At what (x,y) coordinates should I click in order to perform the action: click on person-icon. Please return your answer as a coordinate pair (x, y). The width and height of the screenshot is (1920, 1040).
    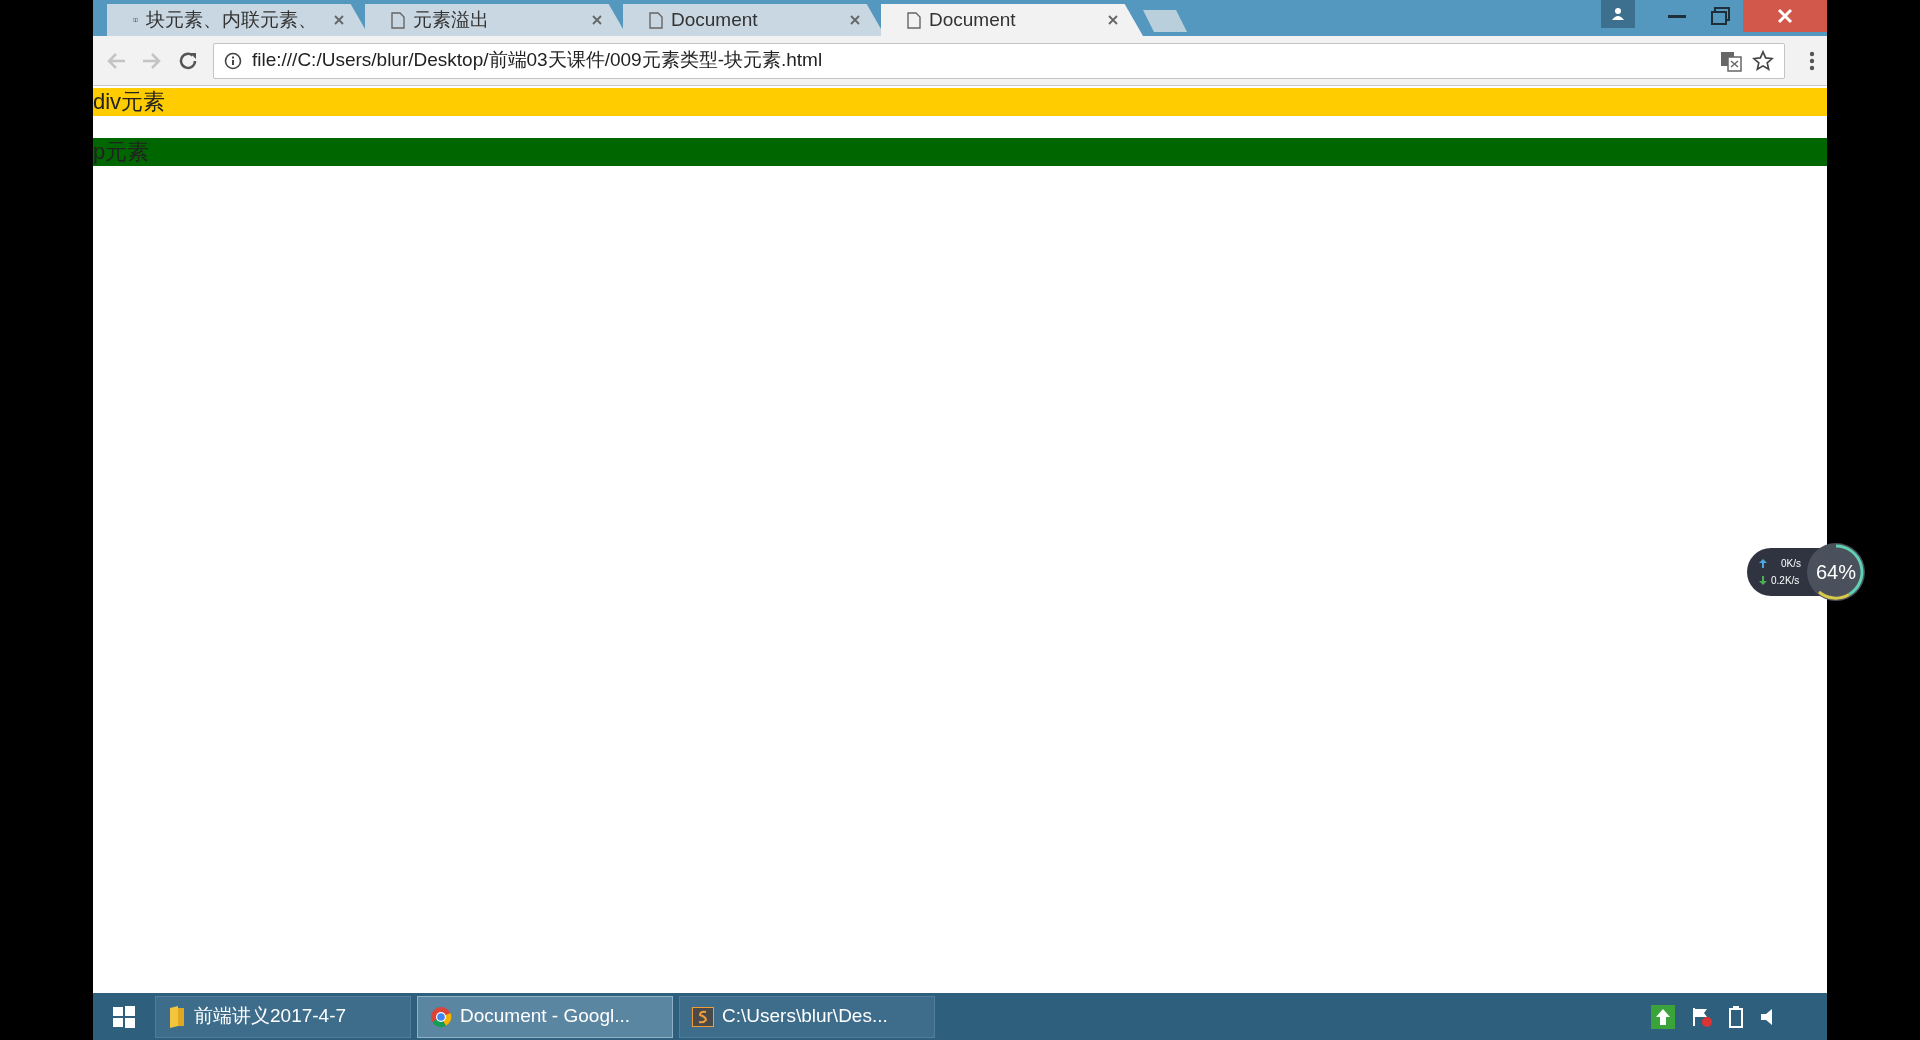
    Looking at the image, I should click on (1618, 14).